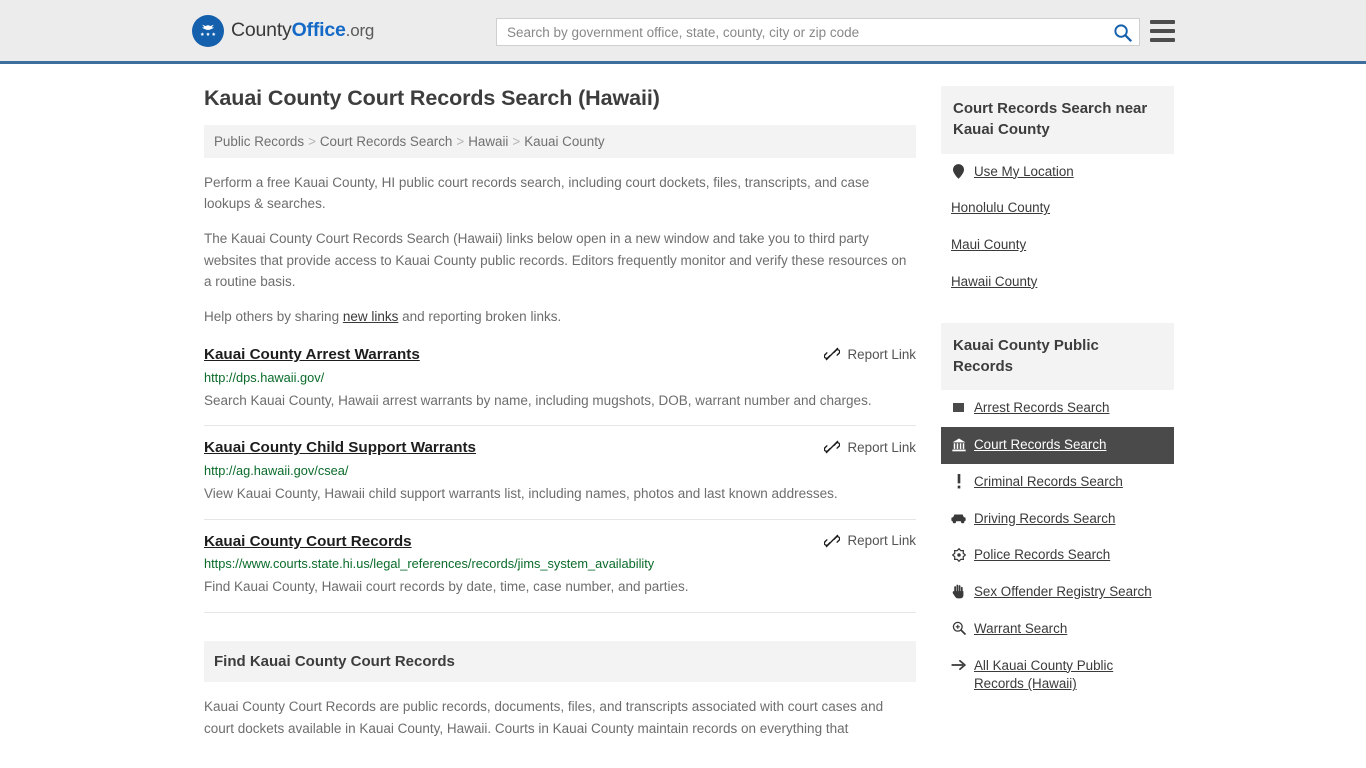 This screenshot has width=1366, height=768. What do you see at coordinates (958, 591) in the screenshot?
I see `hand-icon` at bounding box center [958, 591].